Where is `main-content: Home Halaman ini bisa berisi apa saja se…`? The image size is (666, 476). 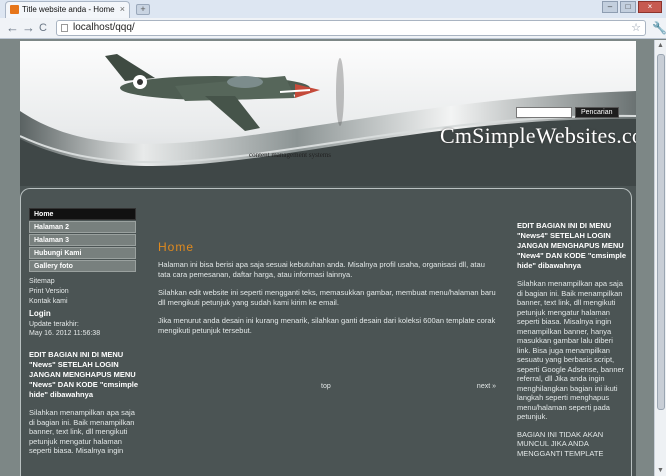 main-content: Home Halaman ini bisa berisi apa saja se… is located at coordinates (328, 292).